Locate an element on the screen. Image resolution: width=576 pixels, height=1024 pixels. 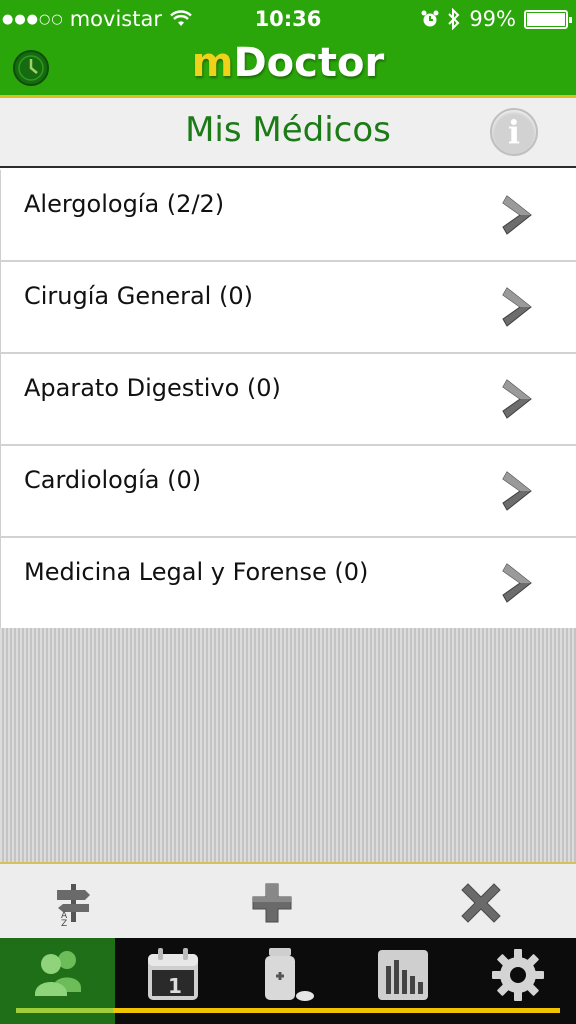
add-button is located at coordinates (272, 903).